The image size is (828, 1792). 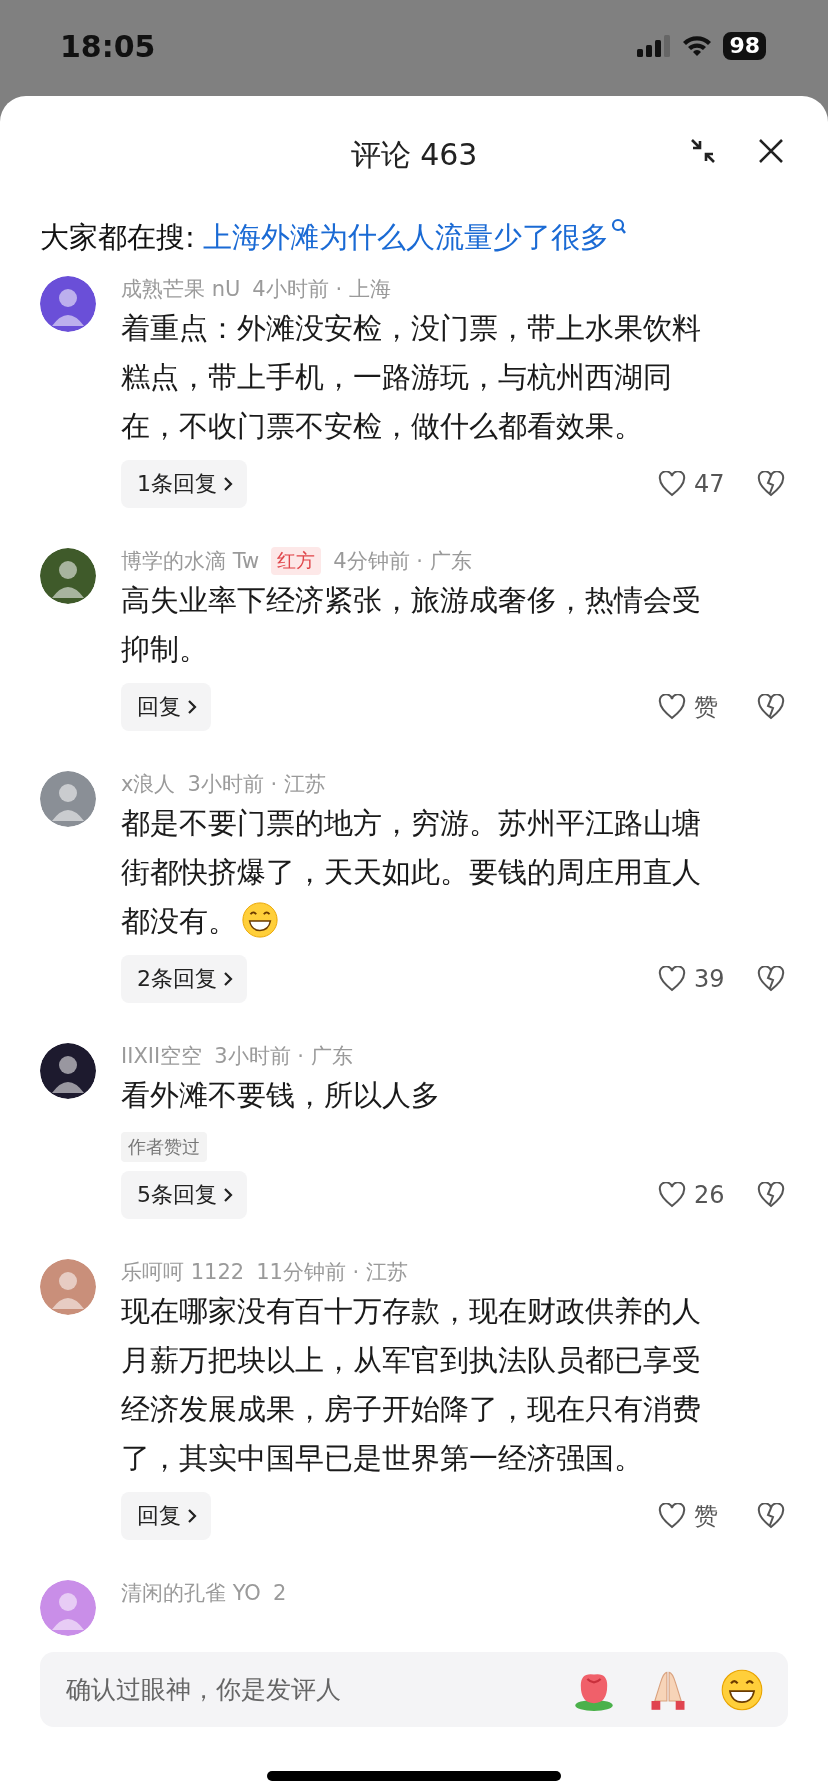 I want to click on comment-text: 都是不要门票的地方，穷游。苏州平江路山塘街都快挤爆了，天天如此。要钱的周庄用直人都没有。, so click(x=411, y=873).